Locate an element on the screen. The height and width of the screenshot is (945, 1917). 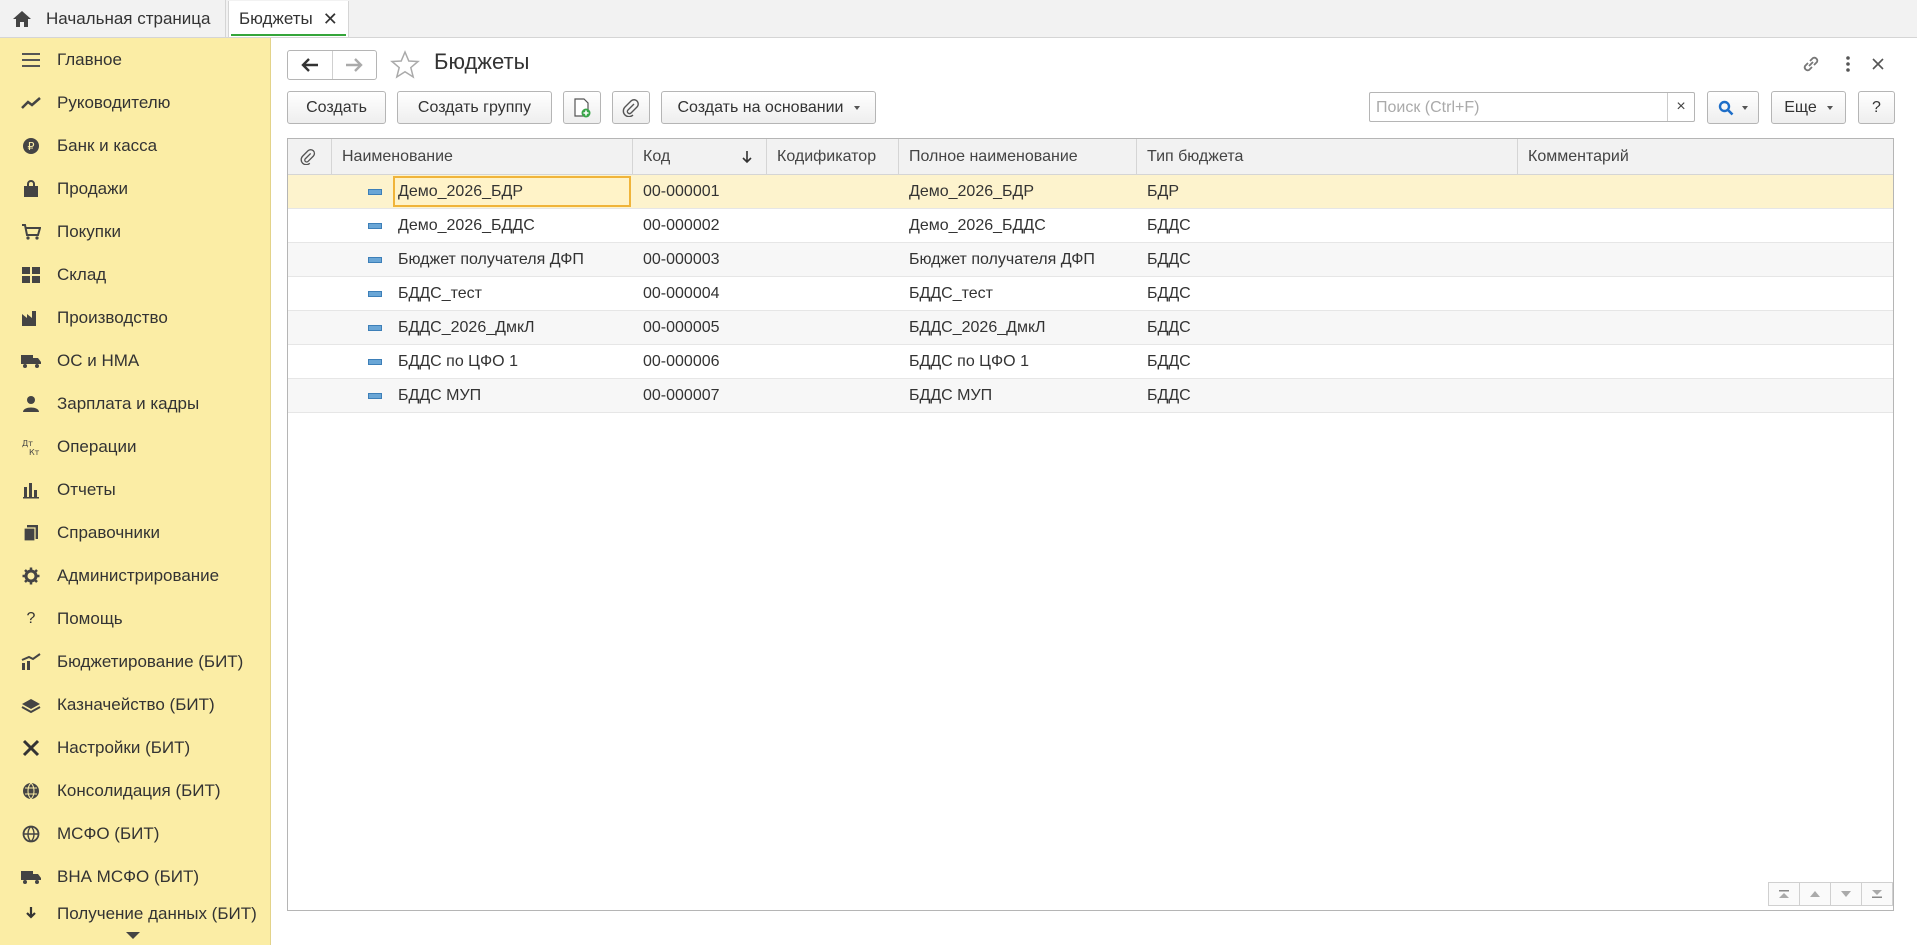
home-tab-label: Начальная страница is located at coordinates (128, 18).